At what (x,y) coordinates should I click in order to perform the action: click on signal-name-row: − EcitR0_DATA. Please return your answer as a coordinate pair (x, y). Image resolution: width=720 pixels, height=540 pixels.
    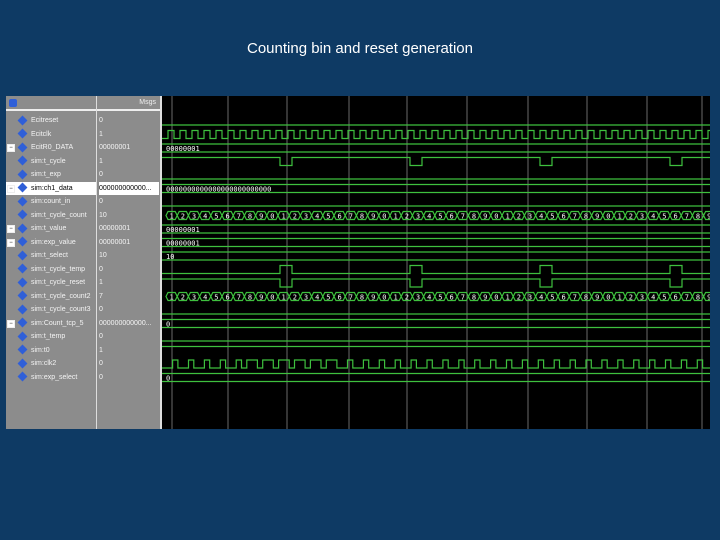
    Looking at the image, I should click on (51, 148).